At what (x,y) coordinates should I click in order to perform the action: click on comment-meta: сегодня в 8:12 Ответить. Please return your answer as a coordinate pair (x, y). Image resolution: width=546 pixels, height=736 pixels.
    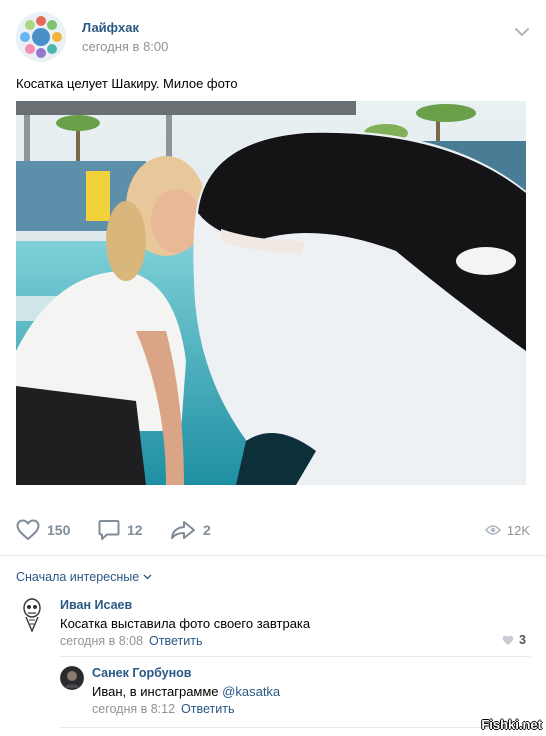
    Looking at the image, I should click on (163, 709).